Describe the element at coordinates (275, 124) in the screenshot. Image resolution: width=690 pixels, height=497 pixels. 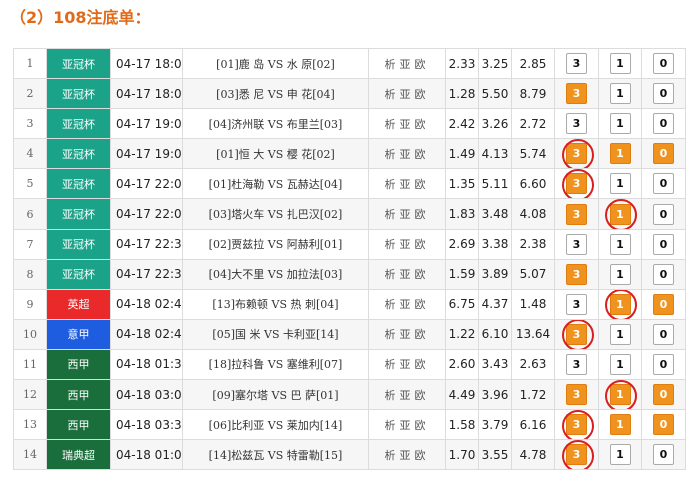
I see `match-name: [04]济州联 VS 布里兰[03]` at that location.